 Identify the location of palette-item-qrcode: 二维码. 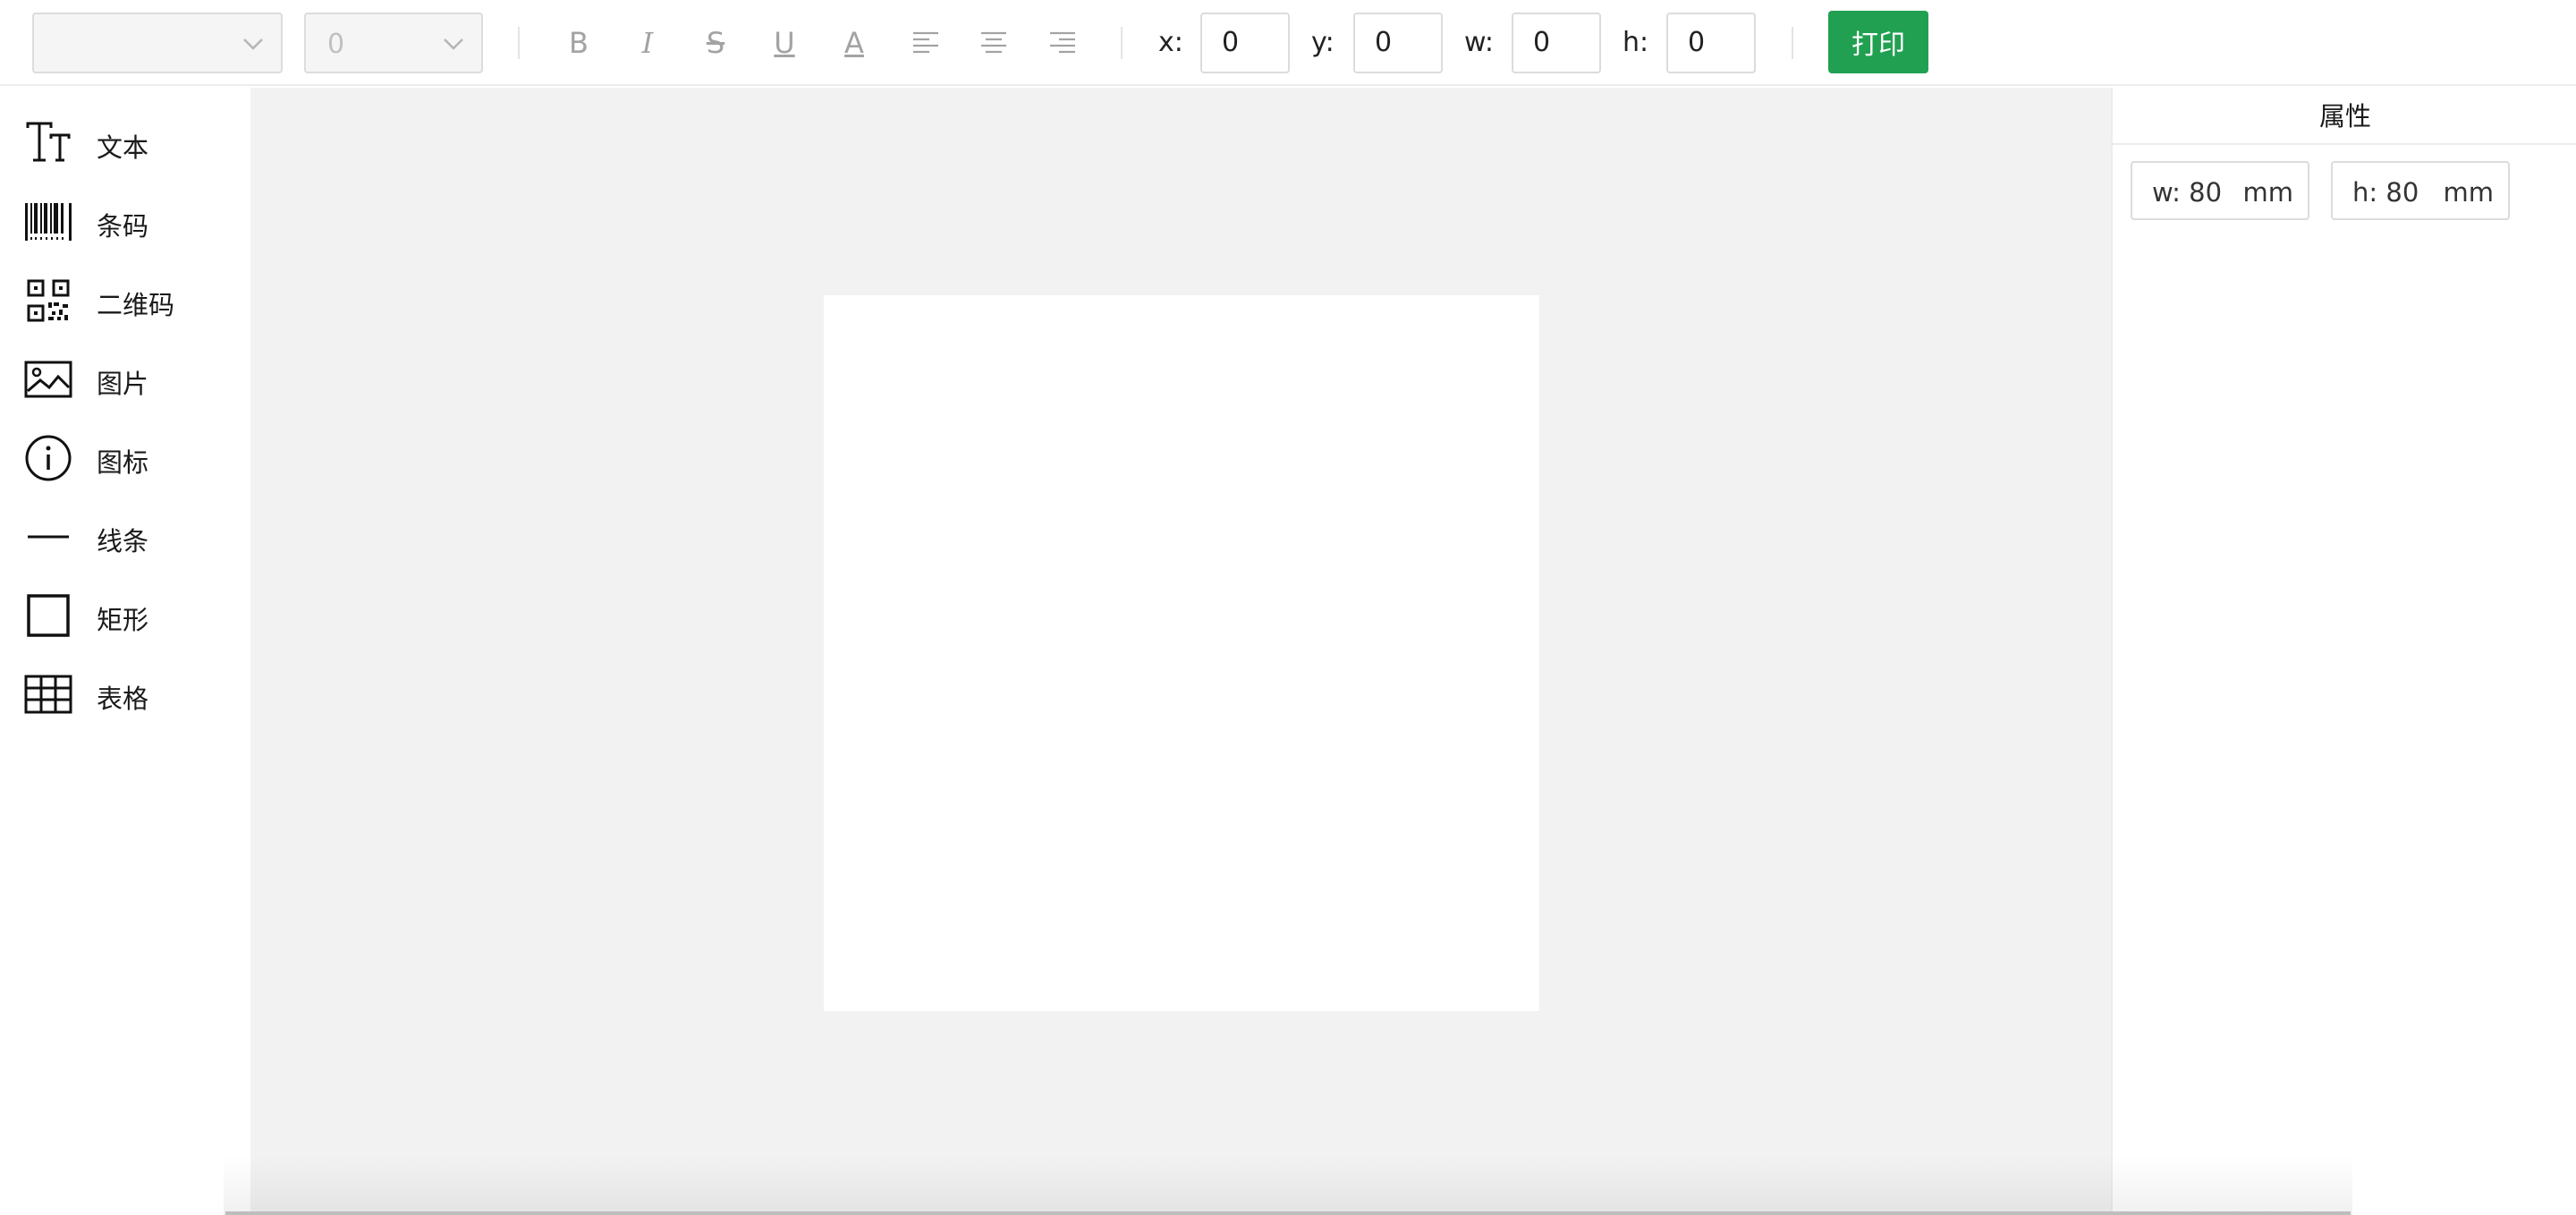
(125, 301).